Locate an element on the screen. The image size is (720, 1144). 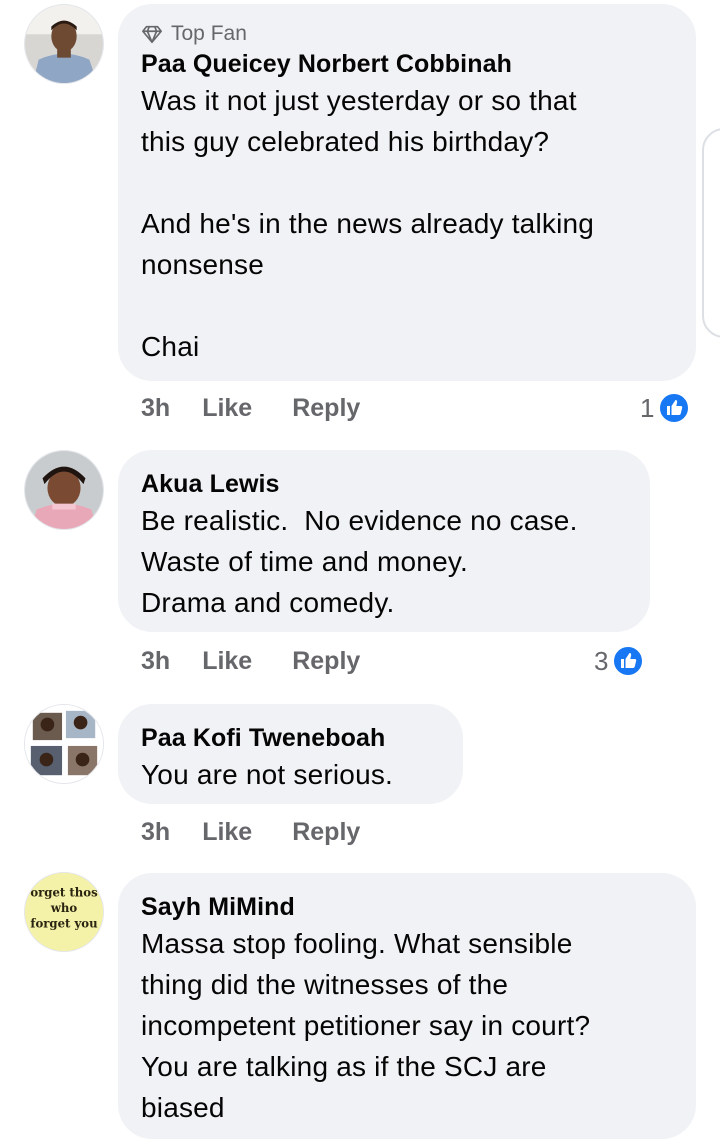
badge-label: Top Fan is located at coordinates (209, 33).